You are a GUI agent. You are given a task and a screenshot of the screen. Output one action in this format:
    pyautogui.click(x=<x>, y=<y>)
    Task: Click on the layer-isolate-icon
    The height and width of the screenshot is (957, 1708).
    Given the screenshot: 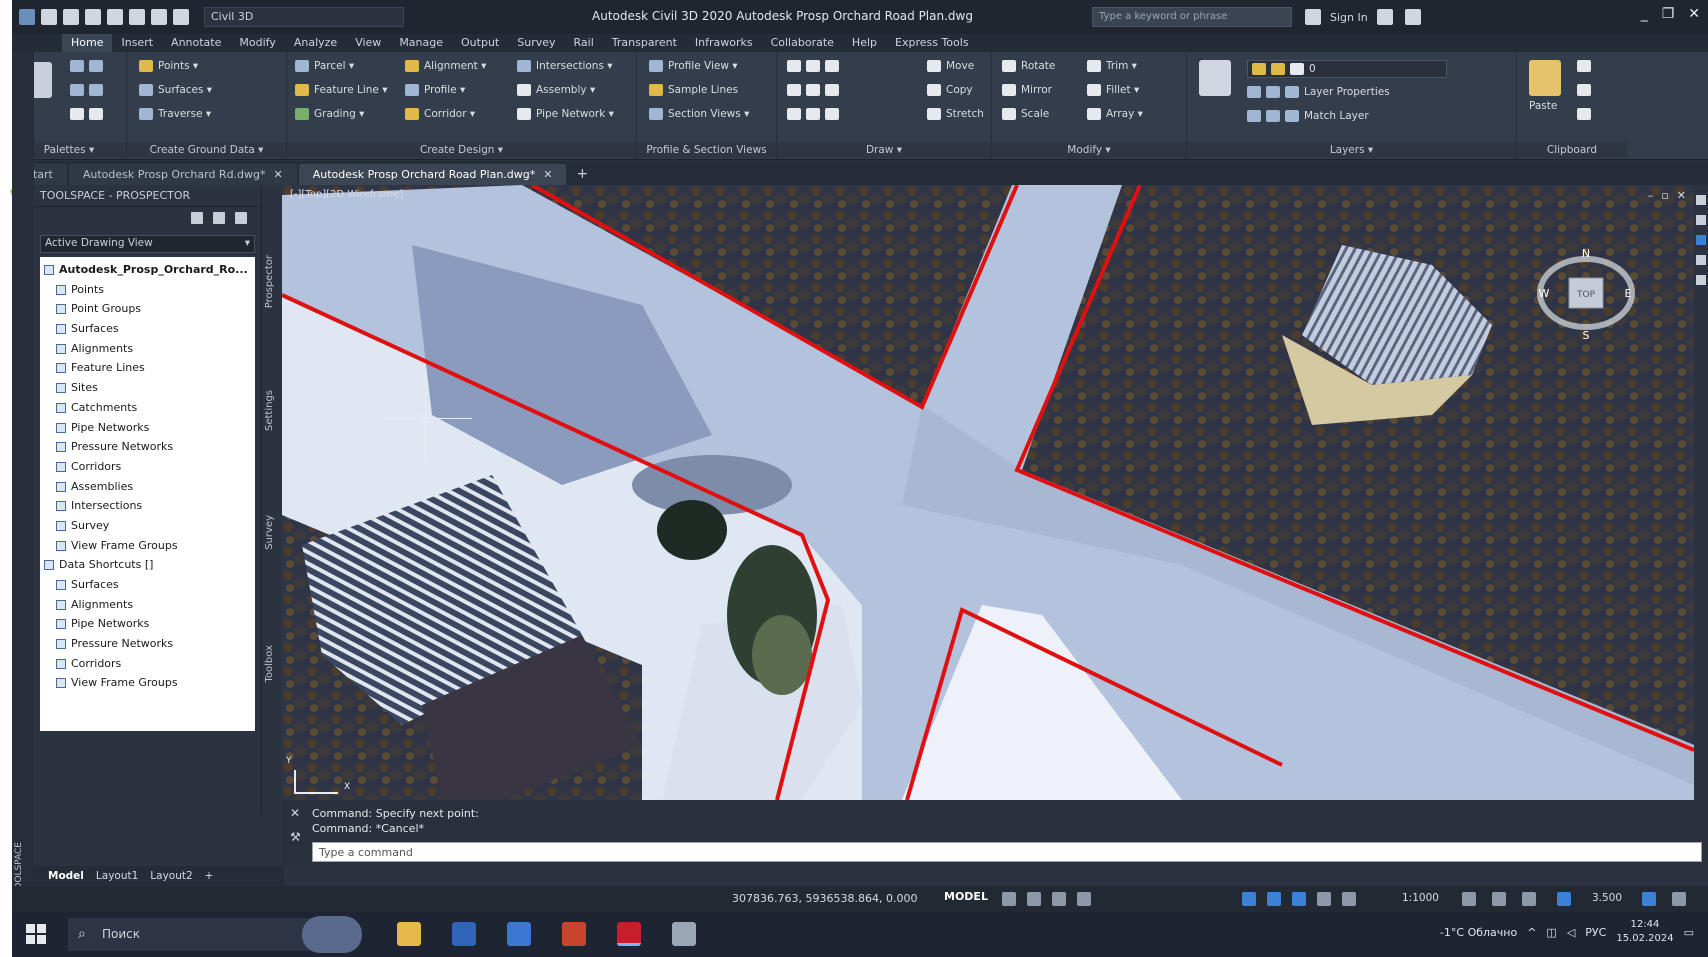 What is the action you would take?
    pyautogui.click(x=1254, y=92)
    